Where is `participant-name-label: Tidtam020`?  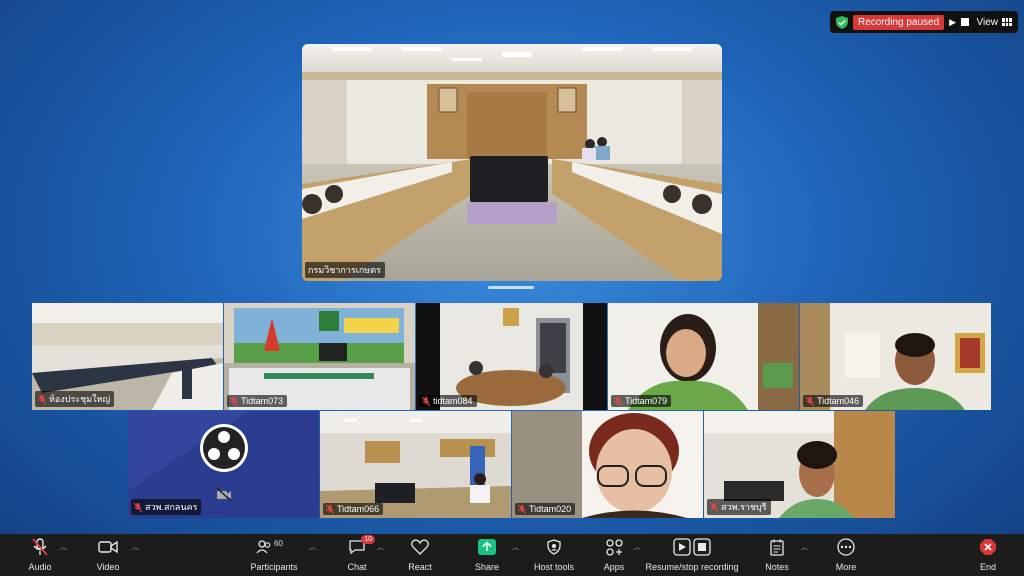
participant-name-label: Tidtam020 is located at coordinates (545, 509).